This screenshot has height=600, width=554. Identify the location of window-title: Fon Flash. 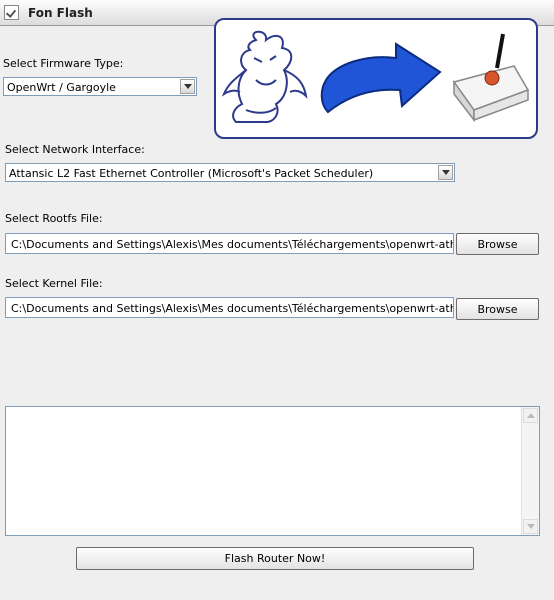
(60, 13).